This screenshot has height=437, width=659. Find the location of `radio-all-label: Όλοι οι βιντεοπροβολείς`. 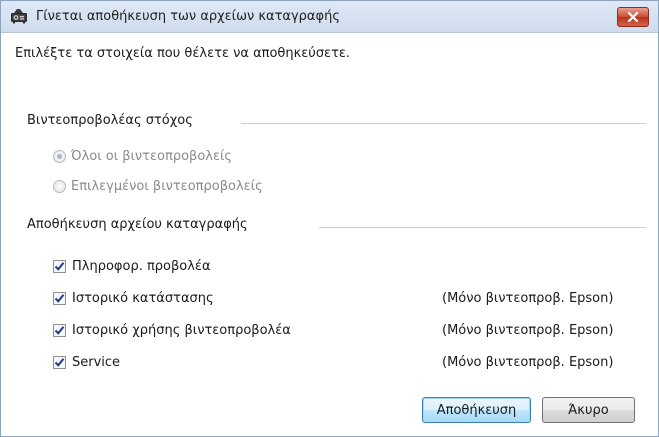

radio-all-label: Όλοι οι βιντεοπροβολείς is located at coordinates (152, 156).